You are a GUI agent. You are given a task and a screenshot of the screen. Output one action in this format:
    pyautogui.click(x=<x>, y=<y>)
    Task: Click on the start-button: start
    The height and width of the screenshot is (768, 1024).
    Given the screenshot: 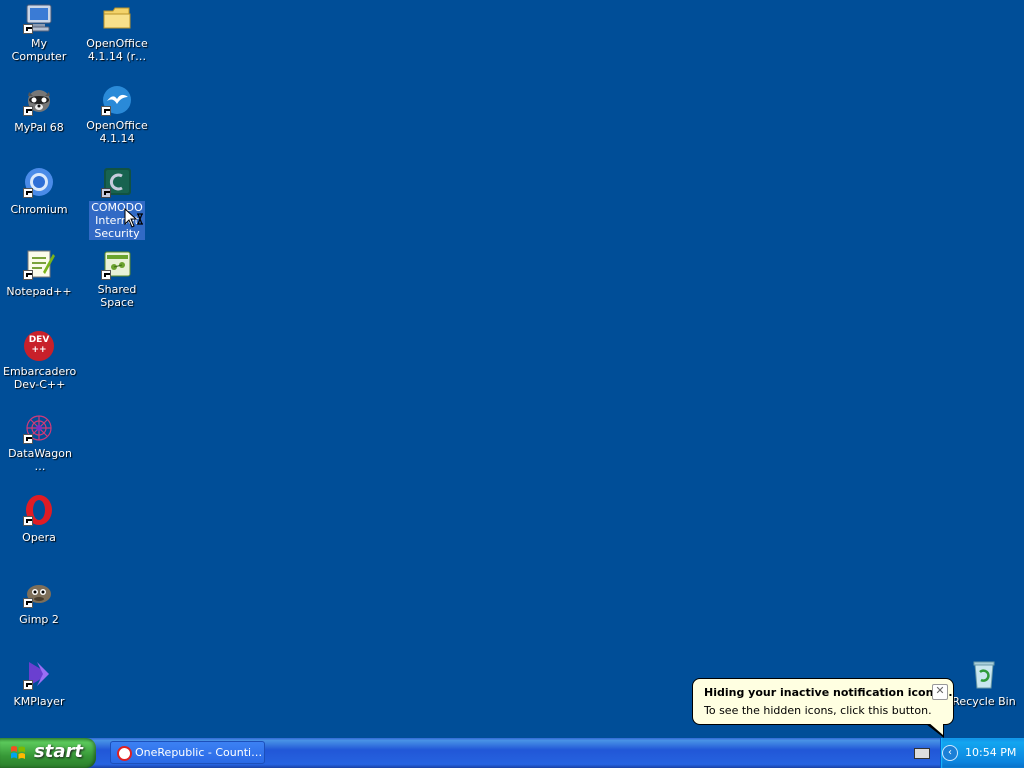 What is the action you would take?
    pyautogui.click(x=48, y=753)
    